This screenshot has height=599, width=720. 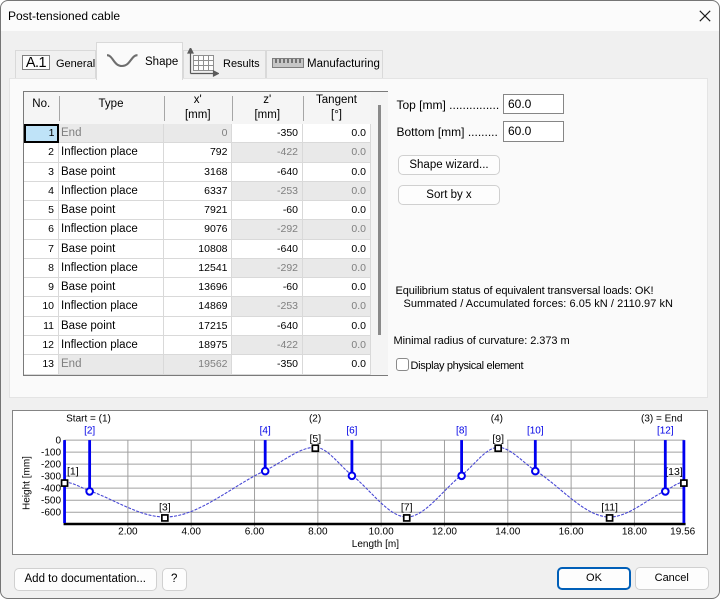 What do you see at coordinates (51, 513) in the screenshot?
I see `svg-text: -600` at bounding box center [51, 513].